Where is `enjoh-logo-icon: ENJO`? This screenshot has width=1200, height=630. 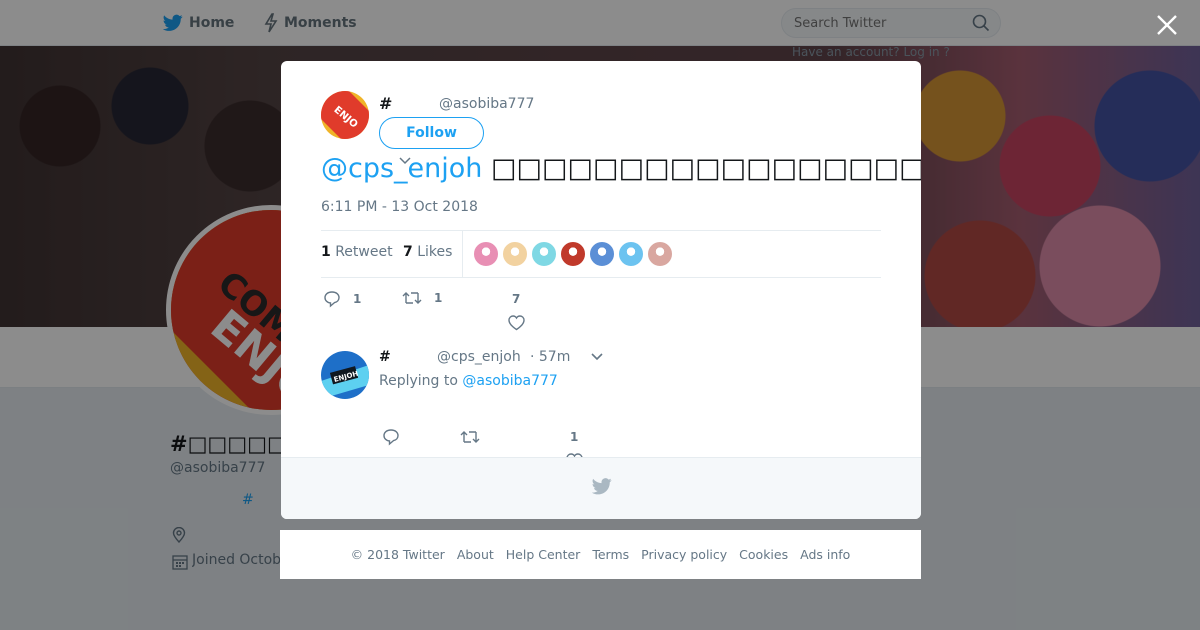
enjoh-logo-icon: ENJO is located at coordinates (345, 115).